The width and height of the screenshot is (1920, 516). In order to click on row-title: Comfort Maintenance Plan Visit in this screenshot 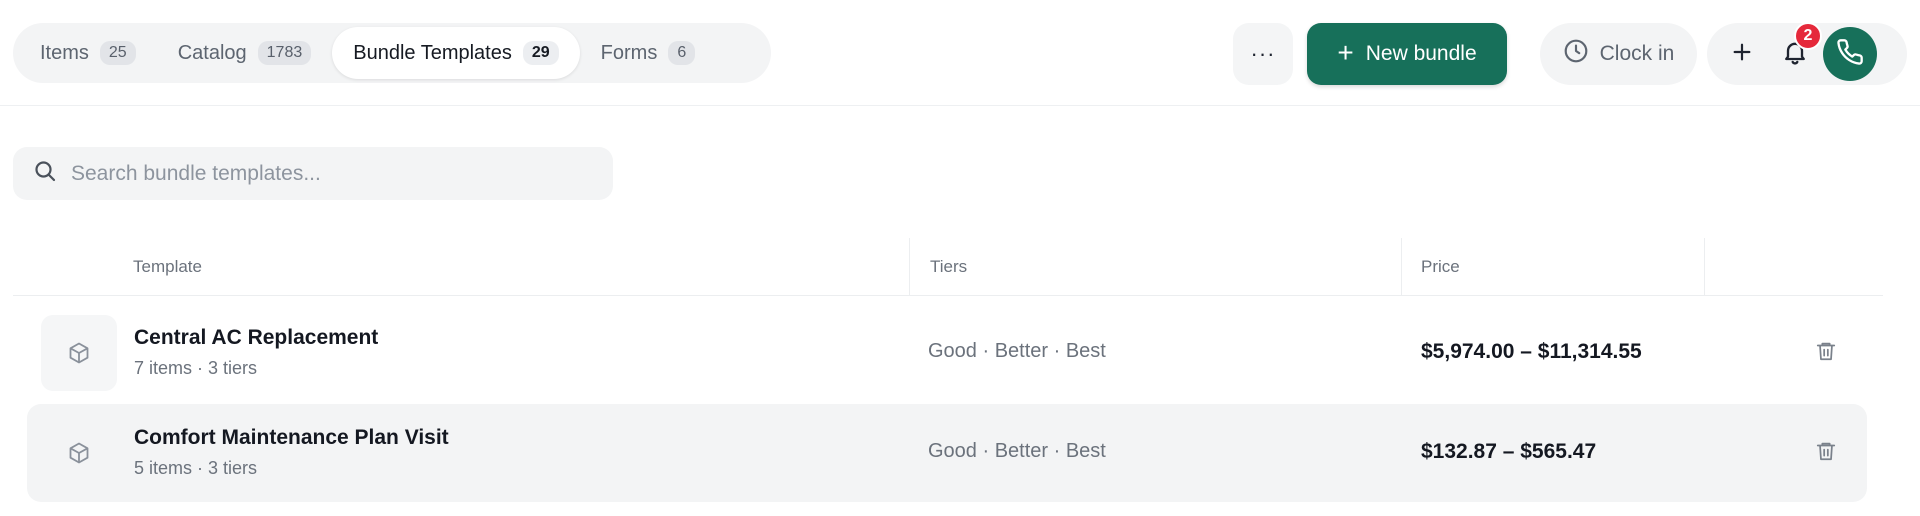, I will do `click(291, 437)`.